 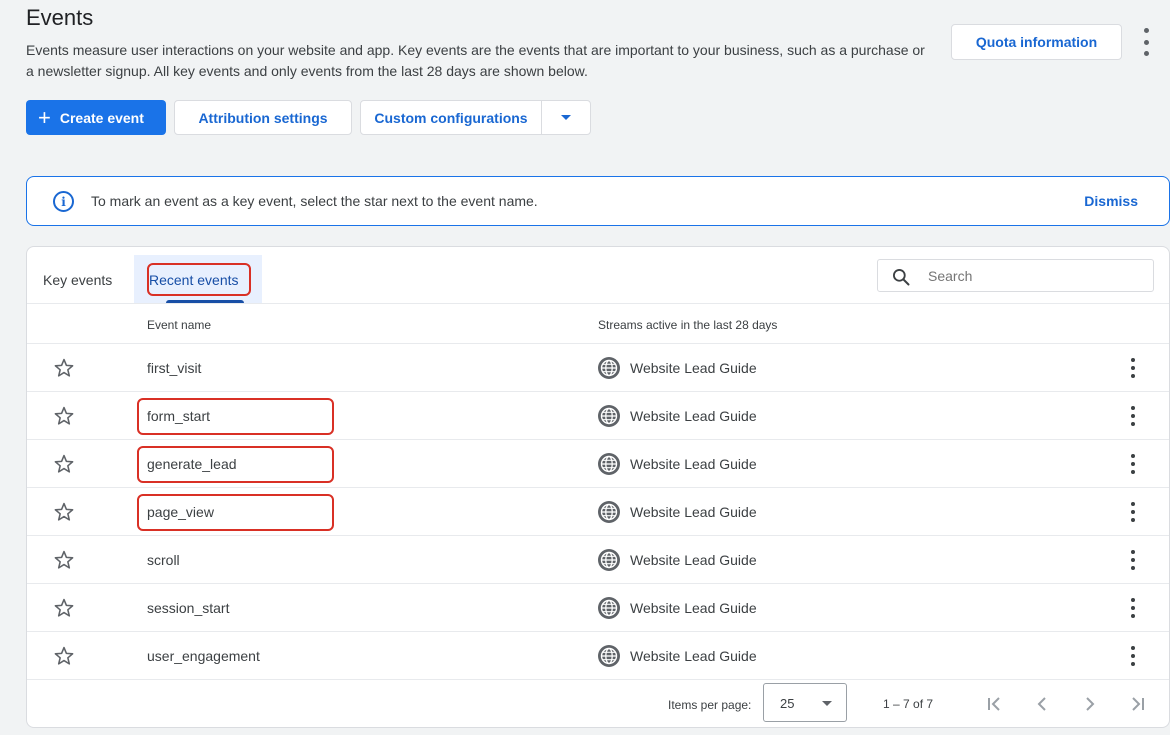 I want to click on items-per-page-value: 25, so click(x=787, y=703).